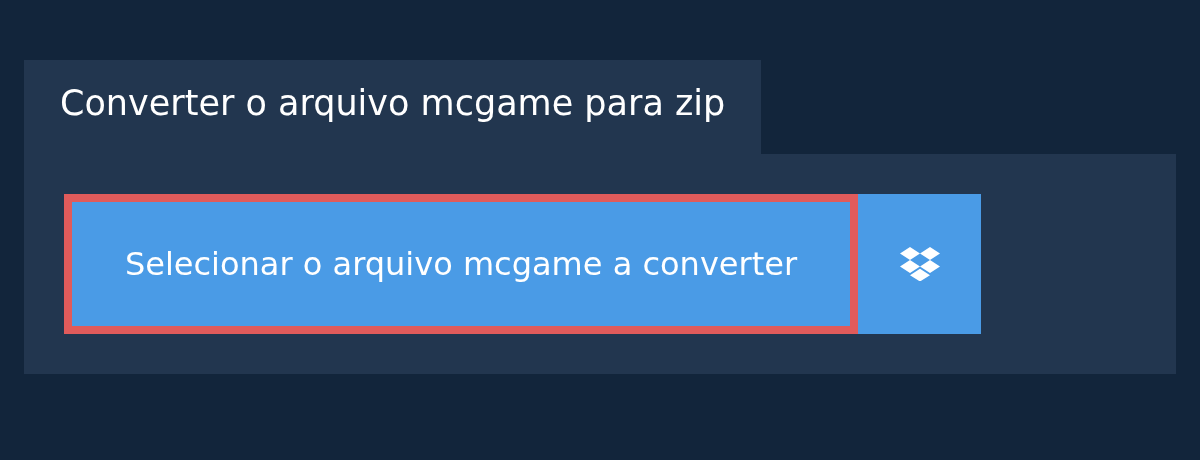 This screenshot has height=460, width=1200. I want to click on dropbox-button, so click(919, 264).